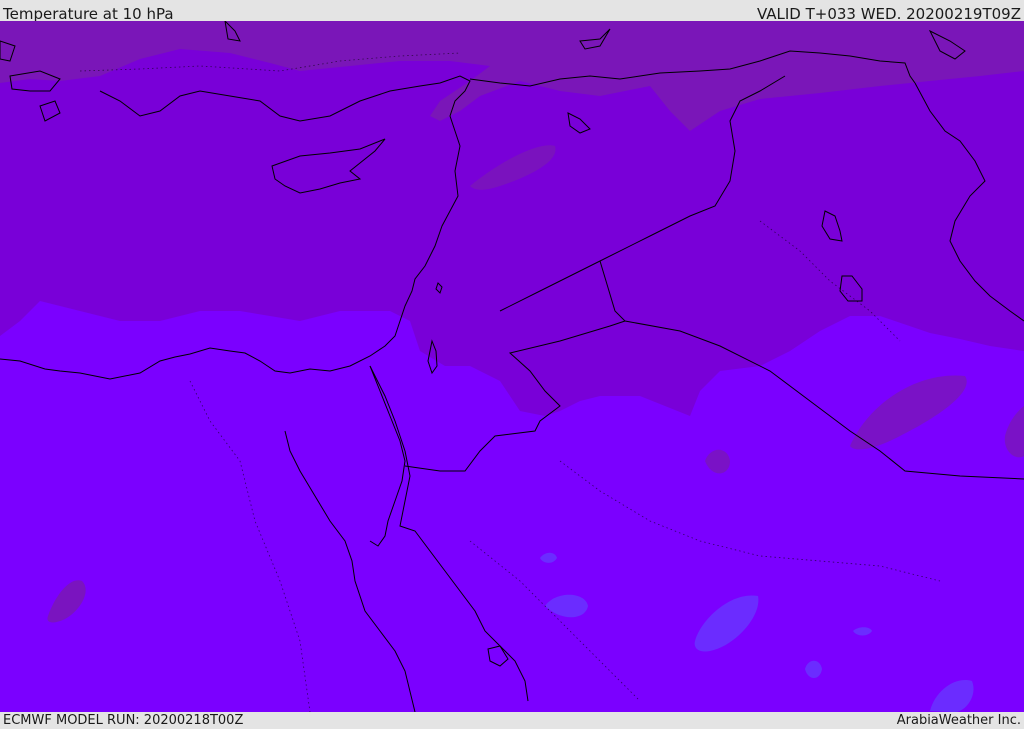 The image size is (1024, 729). What do you see at coordinates (123, 720) in the screenshot?
I see `model-run: ECMWF MODEL RUN: 20200218T00Z` at bounding box center [123, 720].